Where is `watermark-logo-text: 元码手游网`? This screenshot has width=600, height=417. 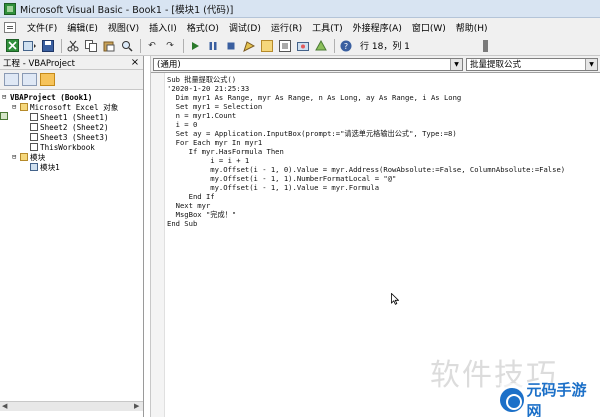
watermark-logo-text: 元码手游网 is located at coordinates (556, 399).